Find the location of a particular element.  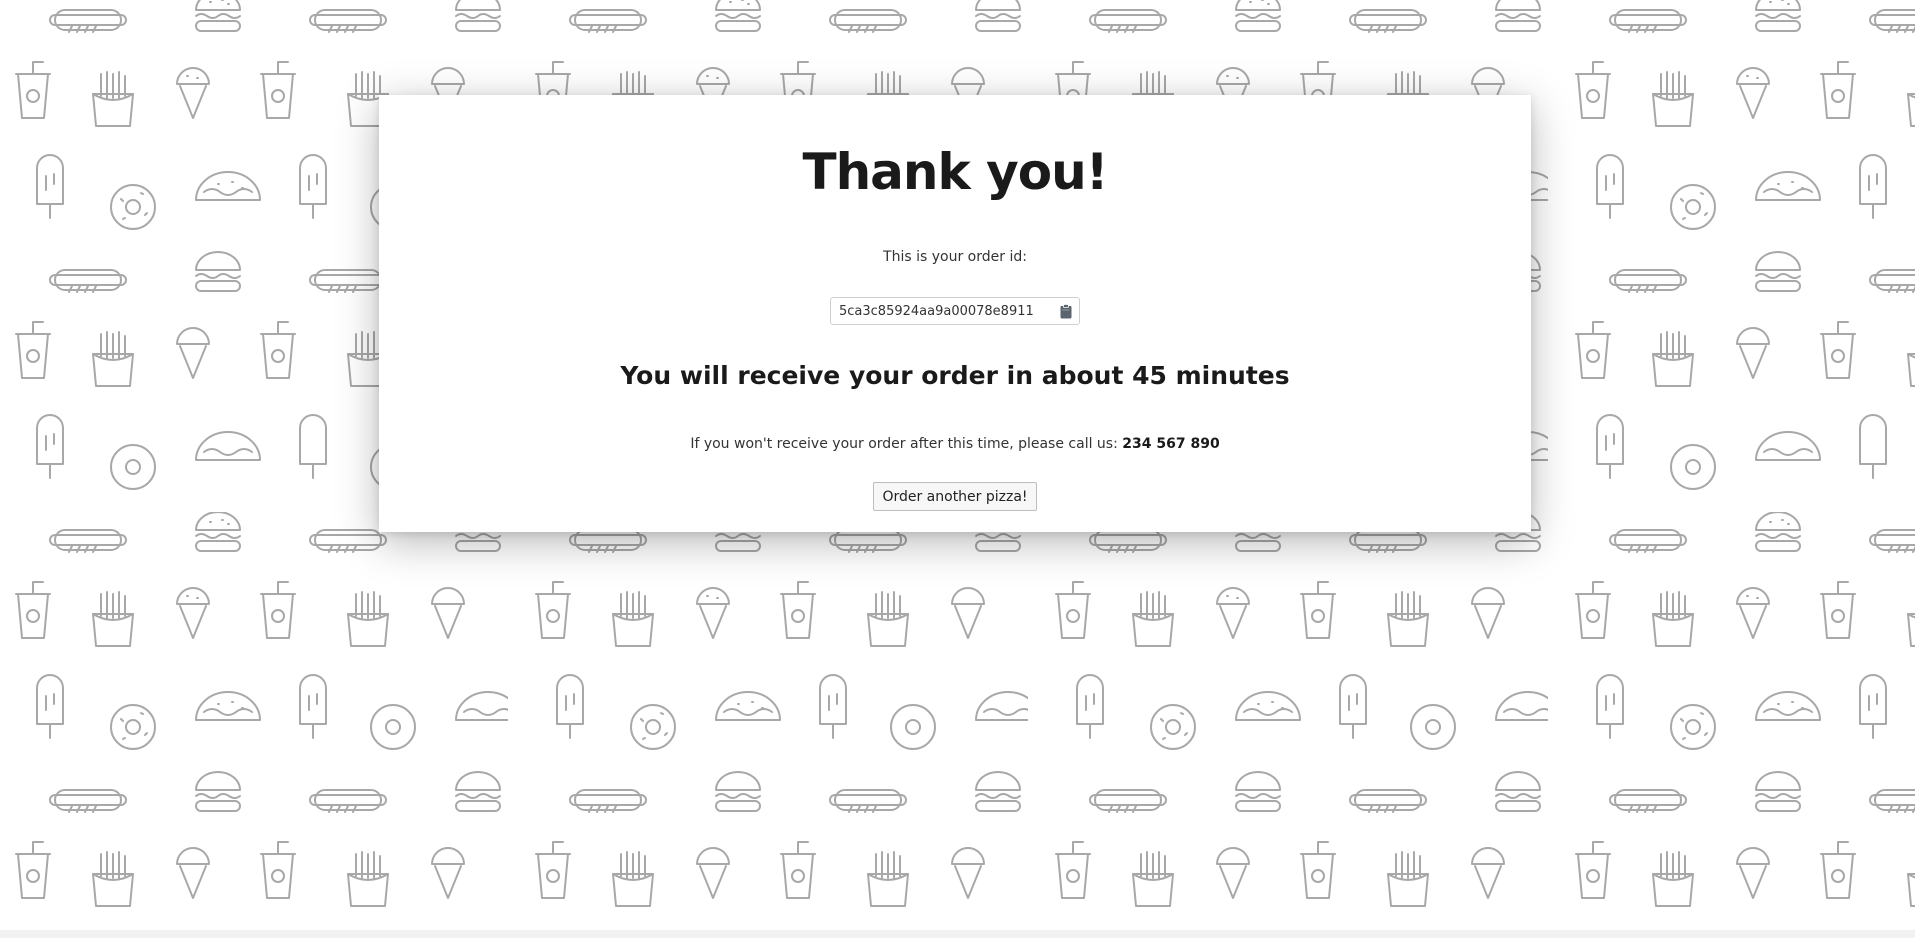

clipboard-icon is located at coordinates (1066, 311).